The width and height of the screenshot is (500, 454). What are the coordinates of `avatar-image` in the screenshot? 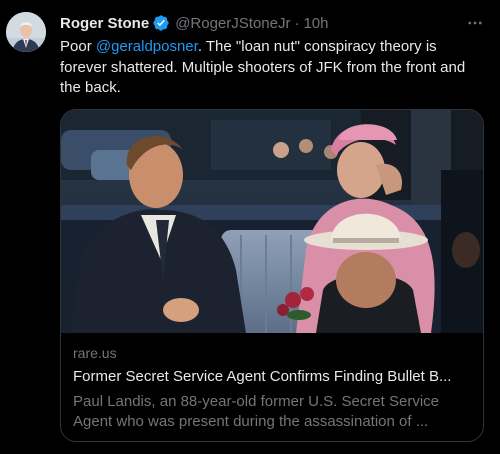 It's located at (26, 32).